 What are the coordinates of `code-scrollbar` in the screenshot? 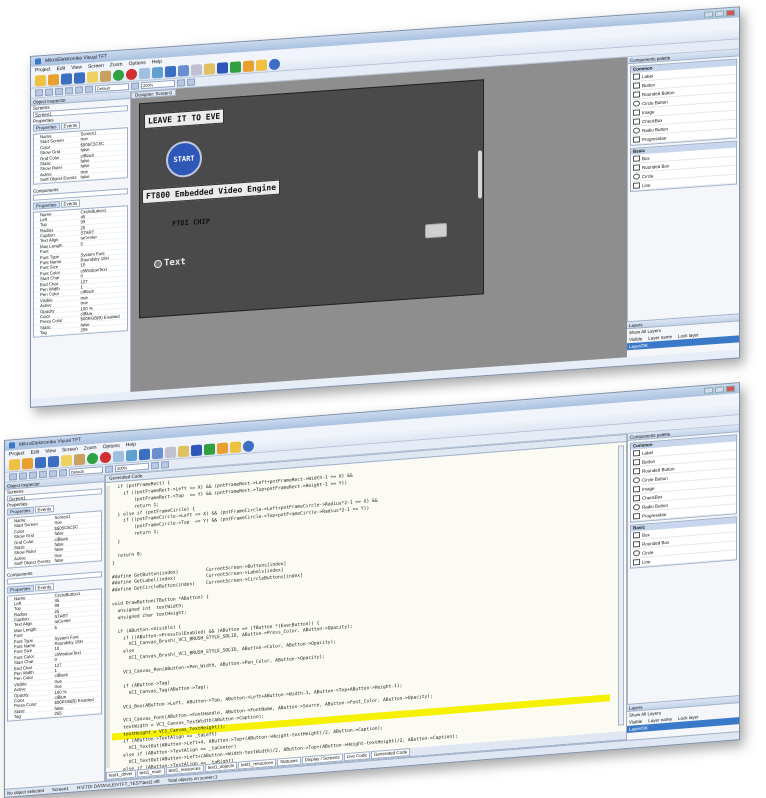 It's located at (621, 585).